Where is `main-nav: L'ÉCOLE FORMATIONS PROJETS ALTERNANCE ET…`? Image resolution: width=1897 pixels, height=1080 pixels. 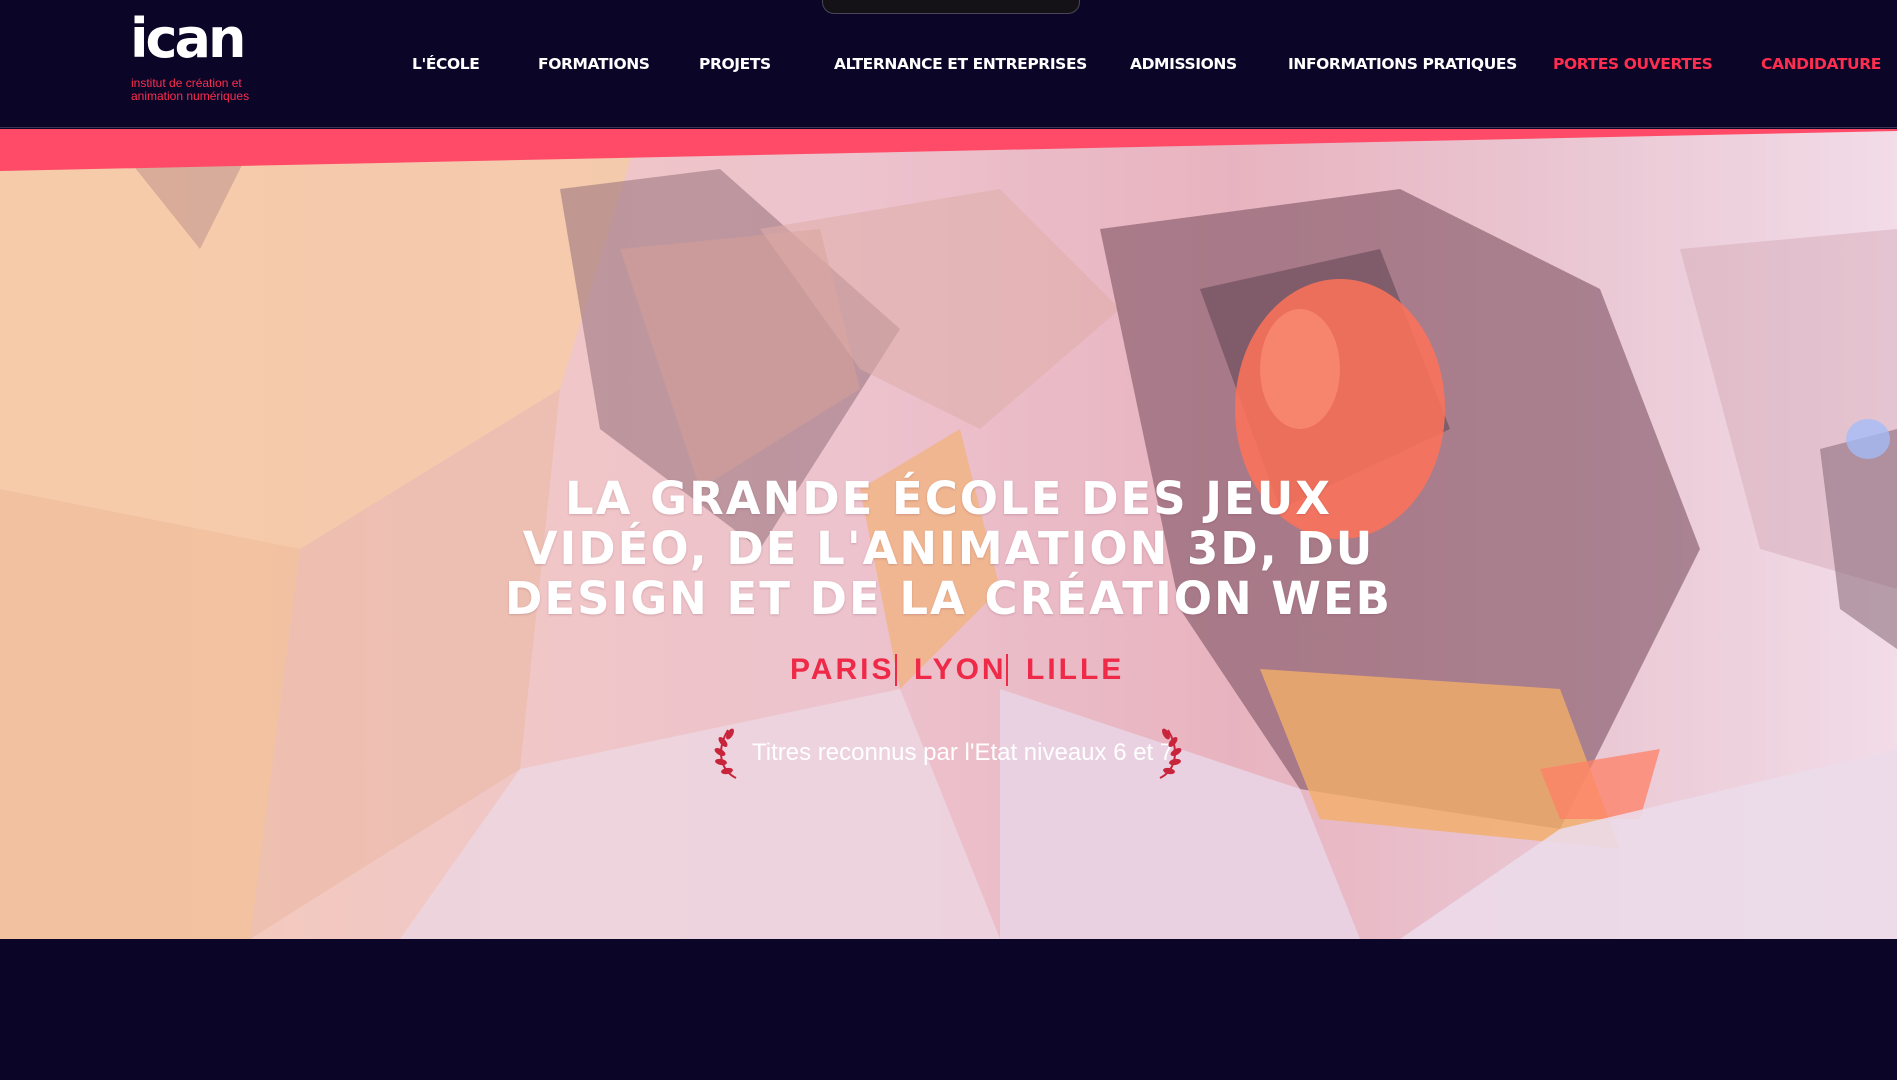
main-nav: L'ÉCOLE FORMATIONS PROJETS ALTERNANCE ET… is located at coordinates (948, 64).